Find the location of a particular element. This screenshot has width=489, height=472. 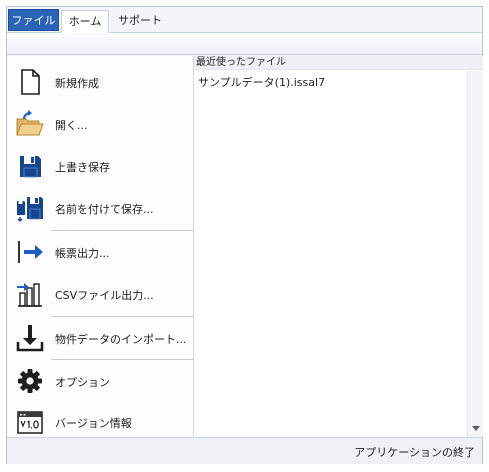

menu-item-label: 上書き保存 is located at coordinates (82, 167).